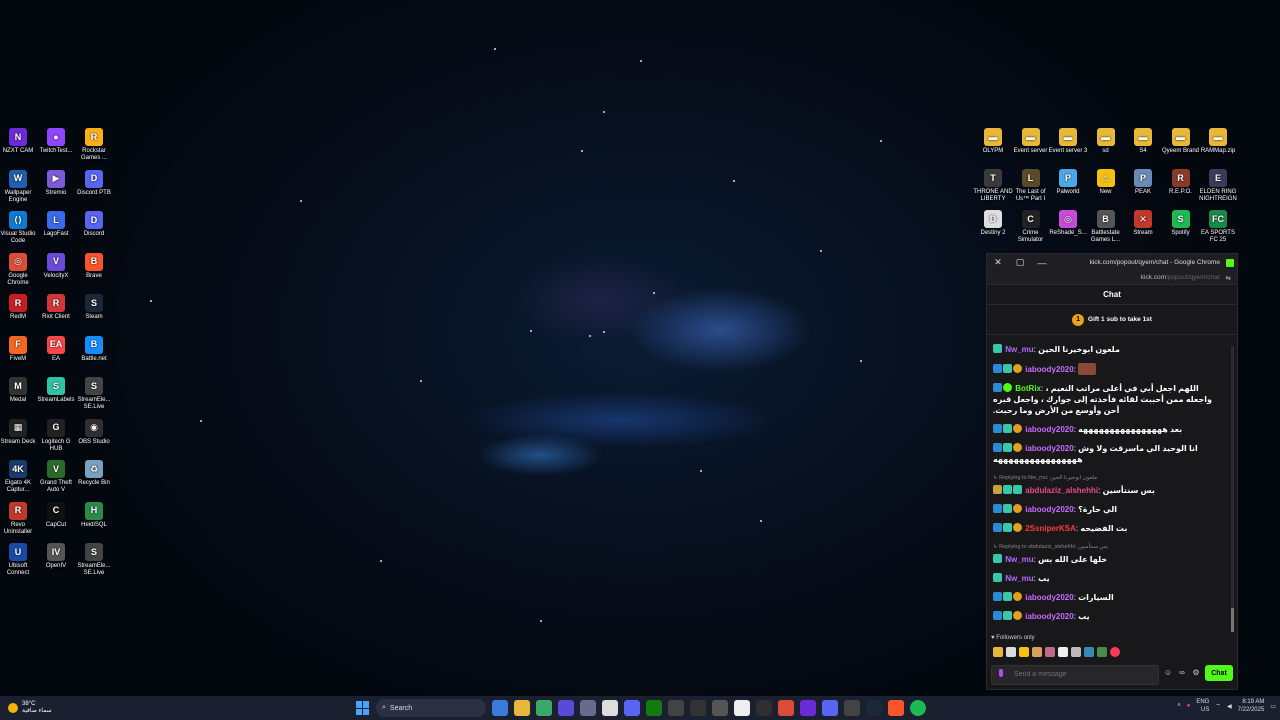 This screenshot has height=720, width=1280. What do you see at coordinates (19, 390) in the screenshot?
I see `desktop-icon: M Medal` at bounding box center [19, 390].